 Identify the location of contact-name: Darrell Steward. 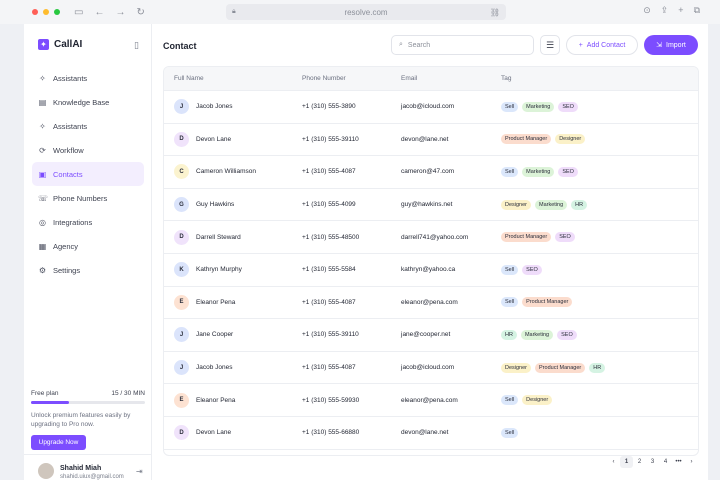
(218, 237).